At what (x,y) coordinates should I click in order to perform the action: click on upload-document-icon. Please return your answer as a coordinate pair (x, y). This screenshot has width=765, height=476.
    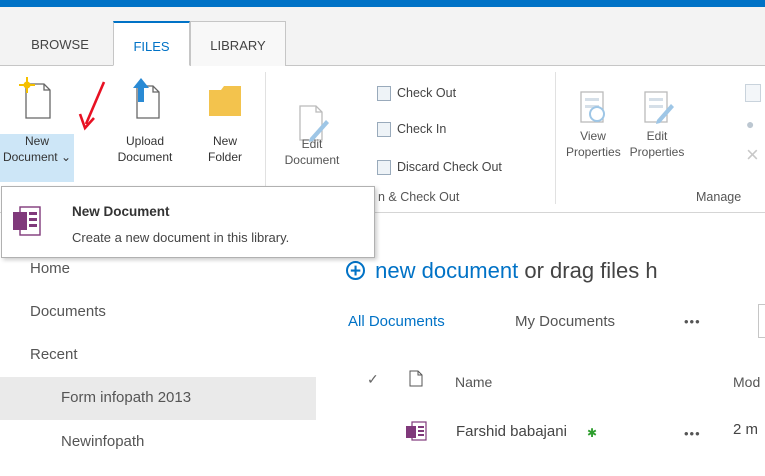
    Looking at the image, I should click on (146, 98).